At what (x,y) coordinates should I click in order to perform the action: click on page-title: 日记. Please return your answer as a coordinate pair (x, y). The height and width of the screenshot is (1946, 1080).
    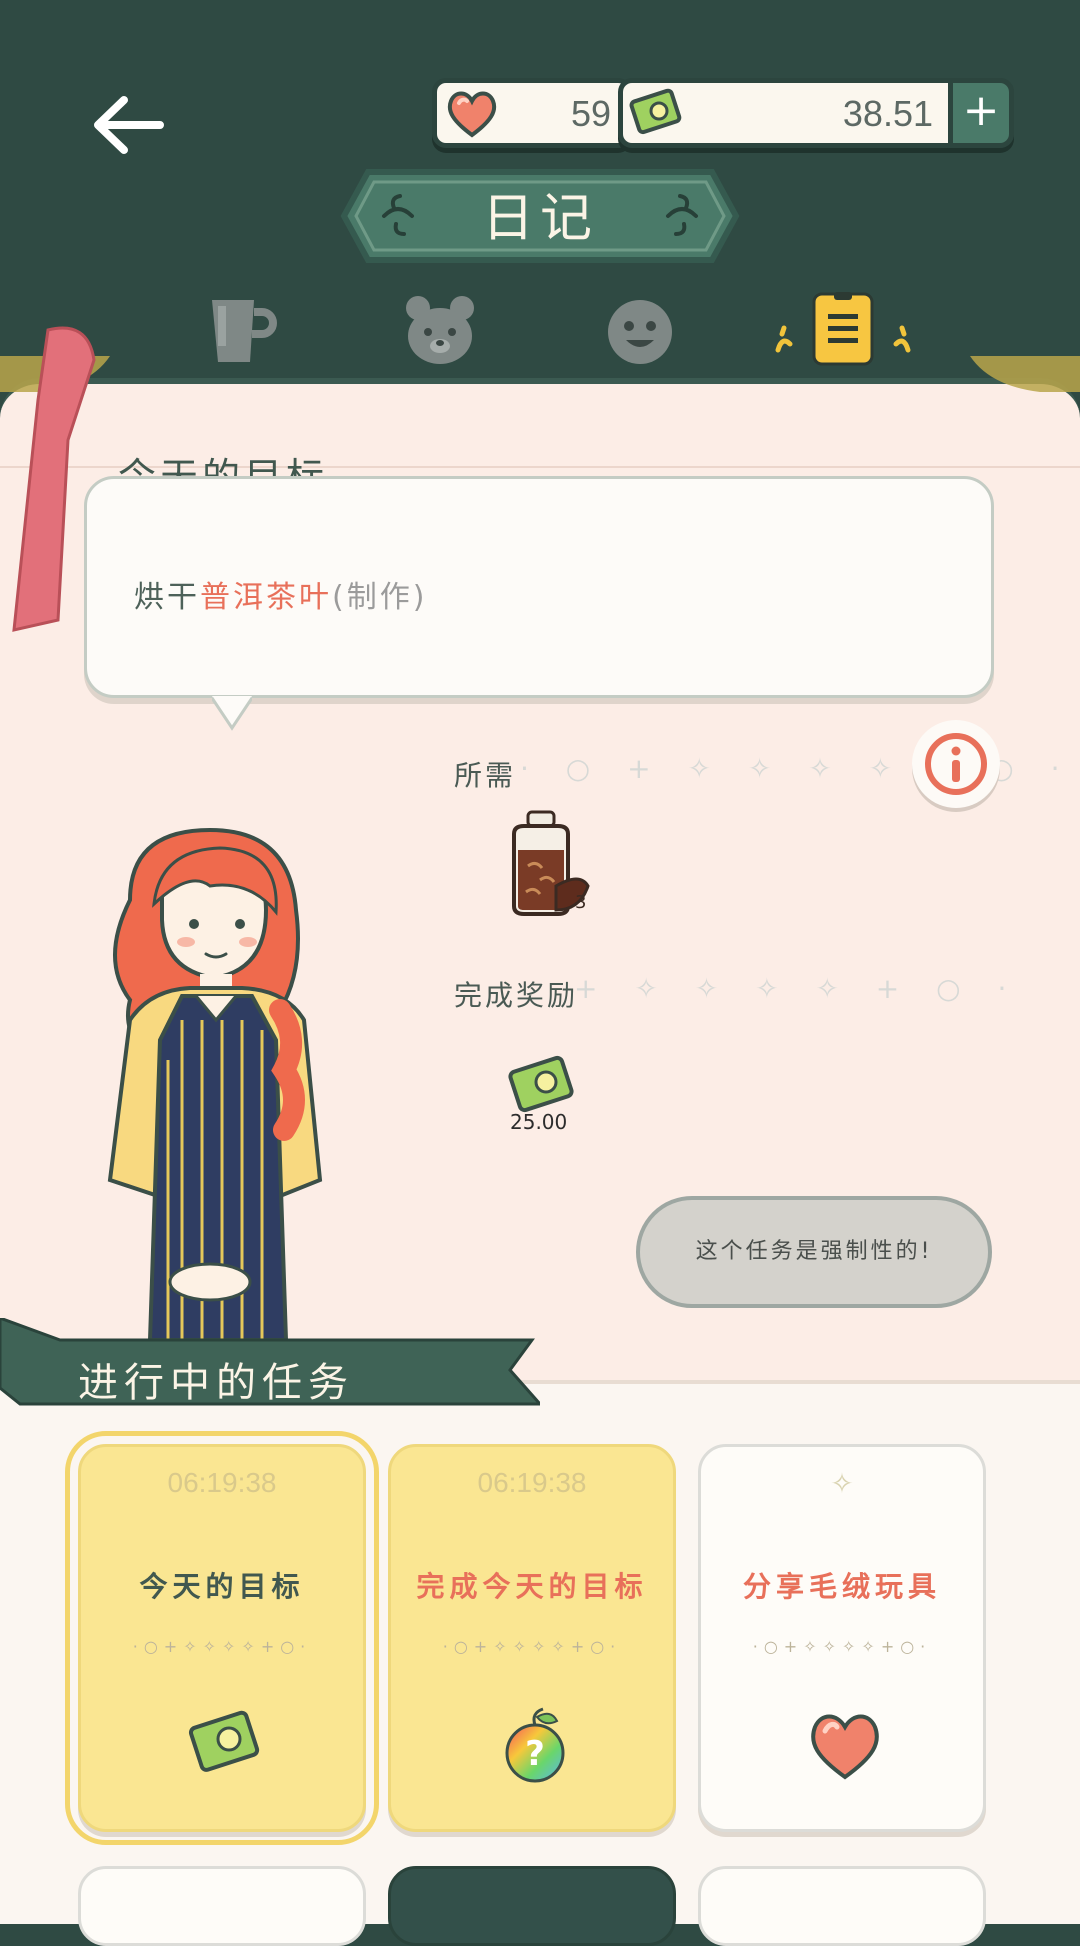
    Looking at the image, I should click on (539, 219).